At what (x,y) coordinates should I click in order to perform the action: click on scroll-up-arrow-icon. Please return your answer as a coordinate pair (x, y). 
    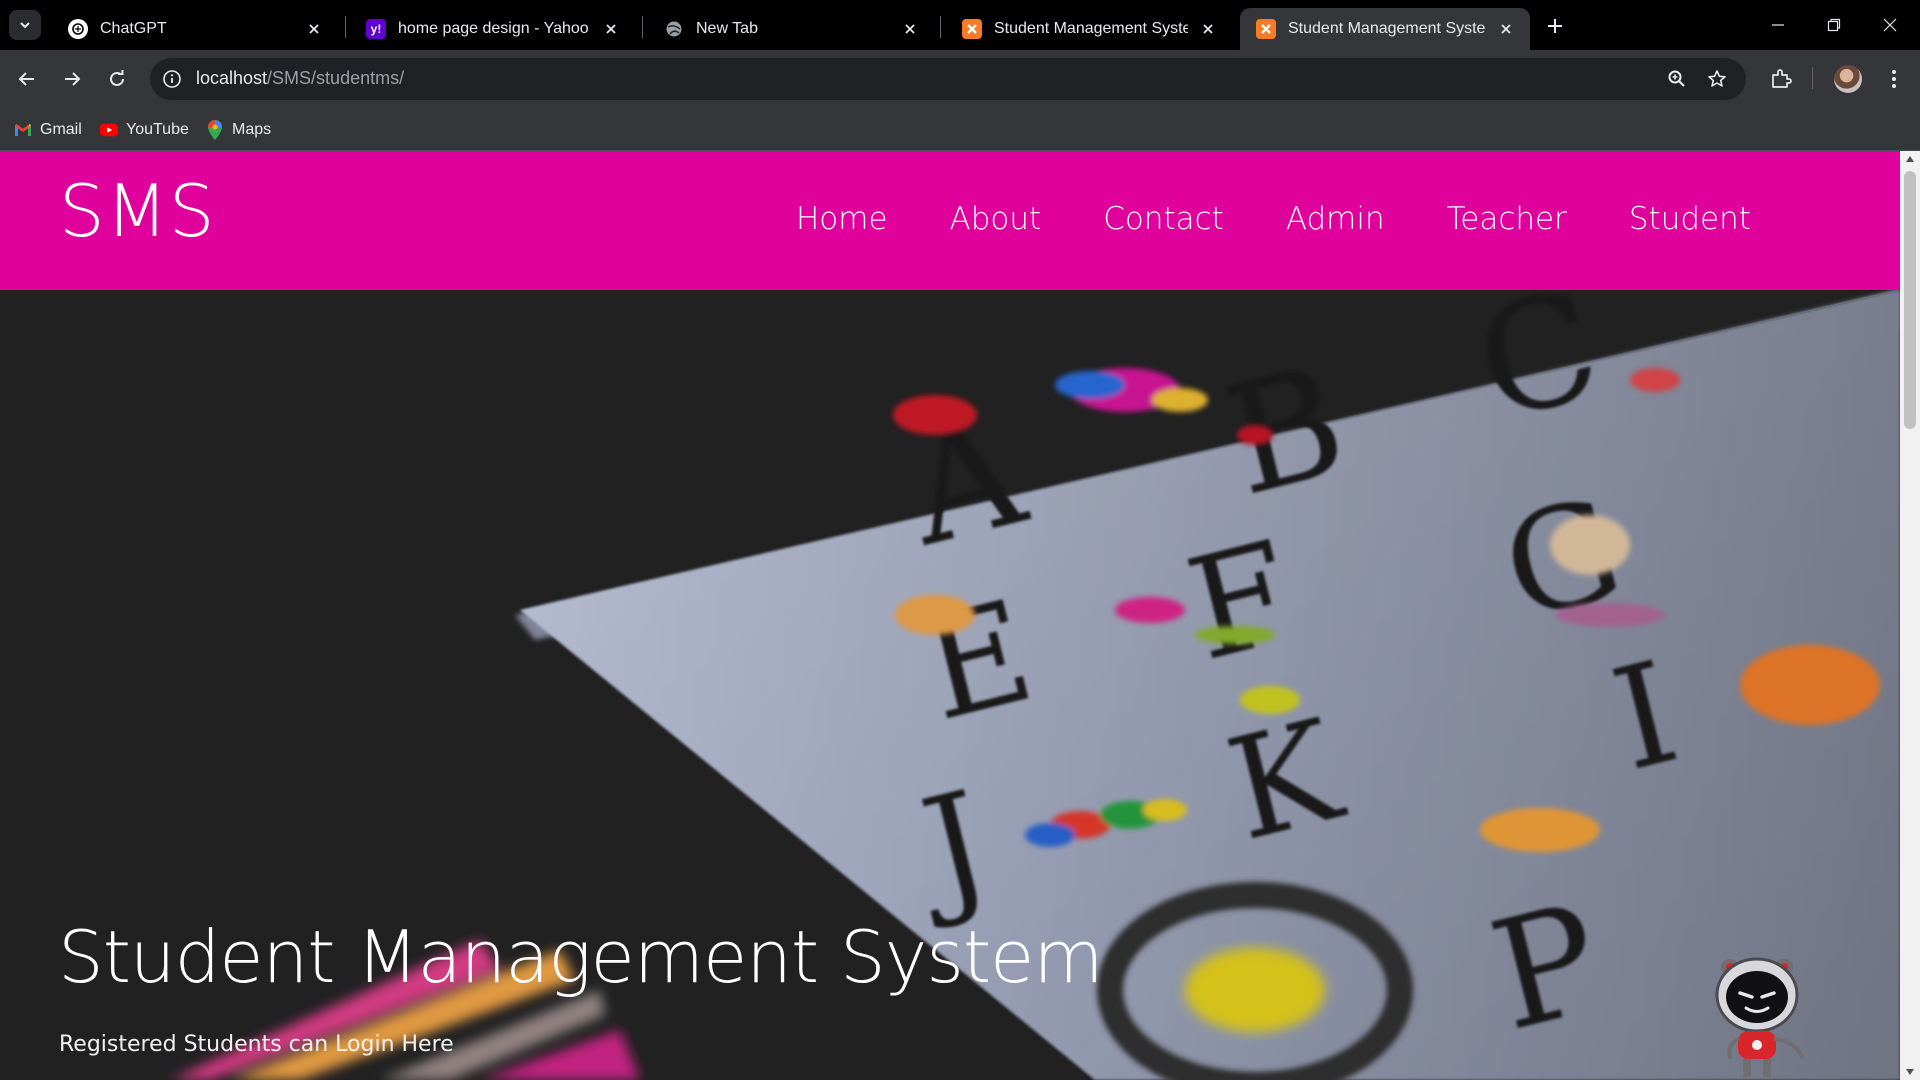
    Looking at the image, I should click on (1910, 159).